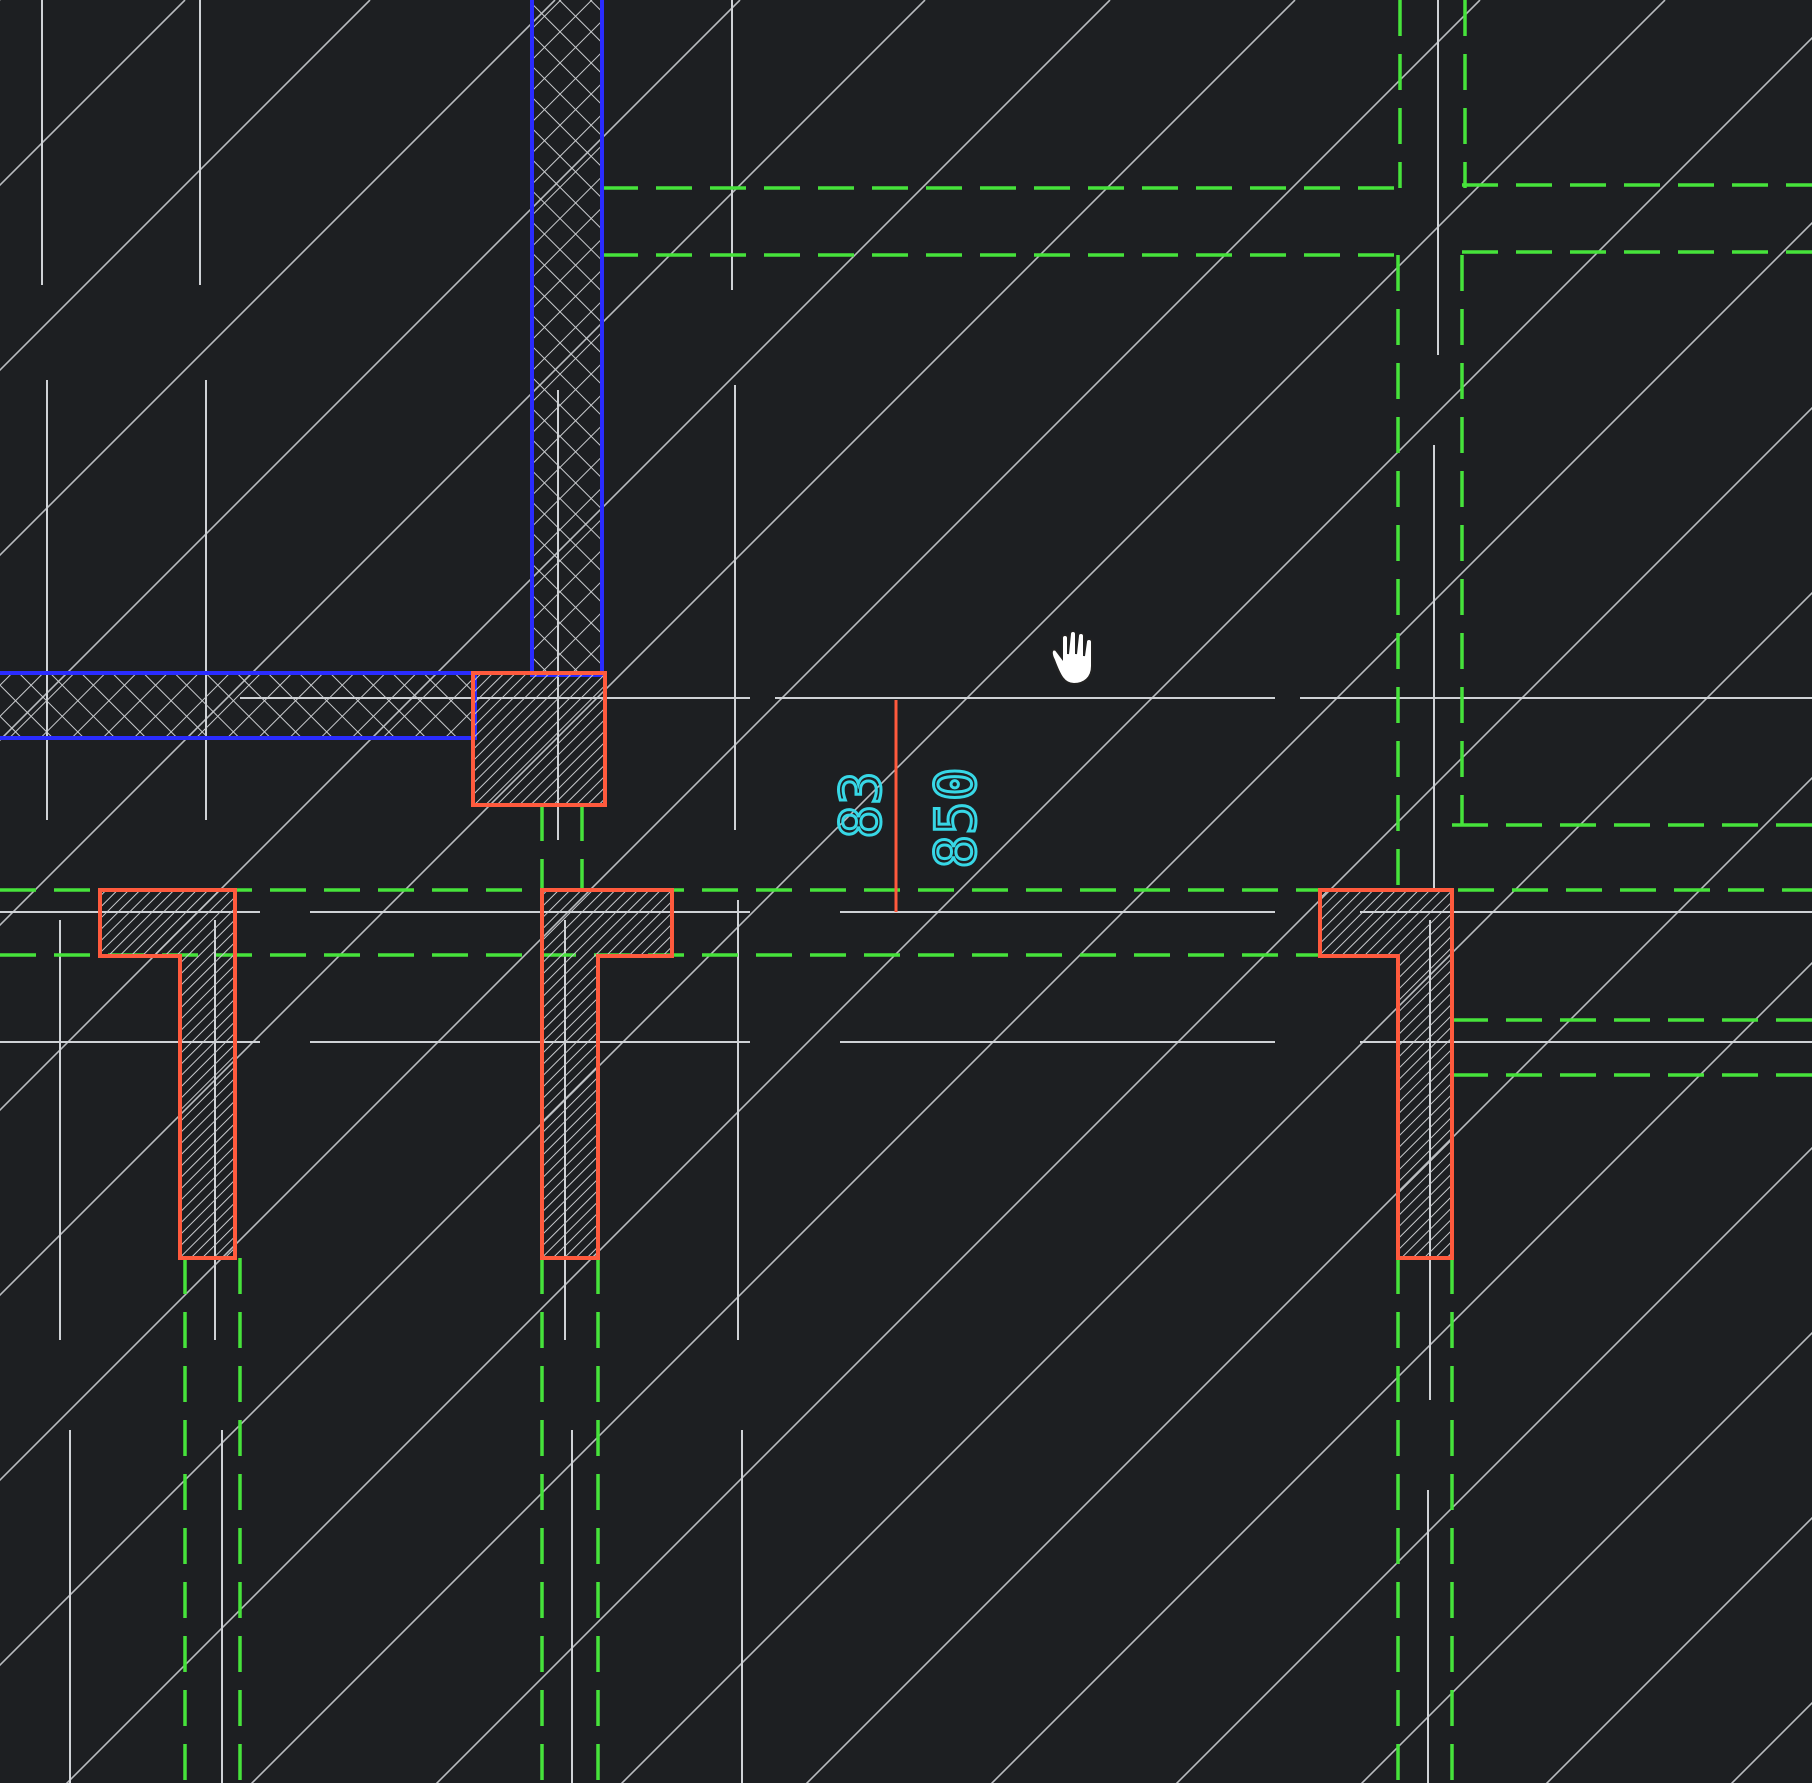 Image resolution: width=1812 pixels, height=1783 pixels. Describe the element at coordinates (957, 818) in the screenshot. I see `dimension-text-main: 850` at that location.